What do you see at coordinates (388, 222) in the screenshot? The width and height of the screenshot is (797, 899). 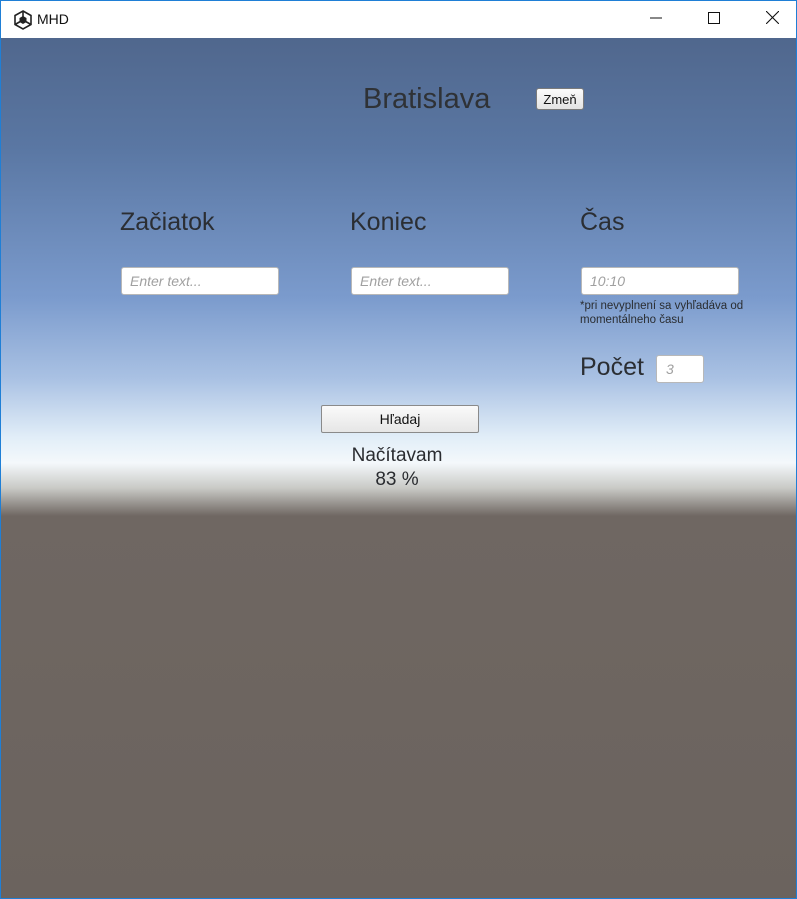 I see `end-label: Koniec` at bounding box center [388, 222].